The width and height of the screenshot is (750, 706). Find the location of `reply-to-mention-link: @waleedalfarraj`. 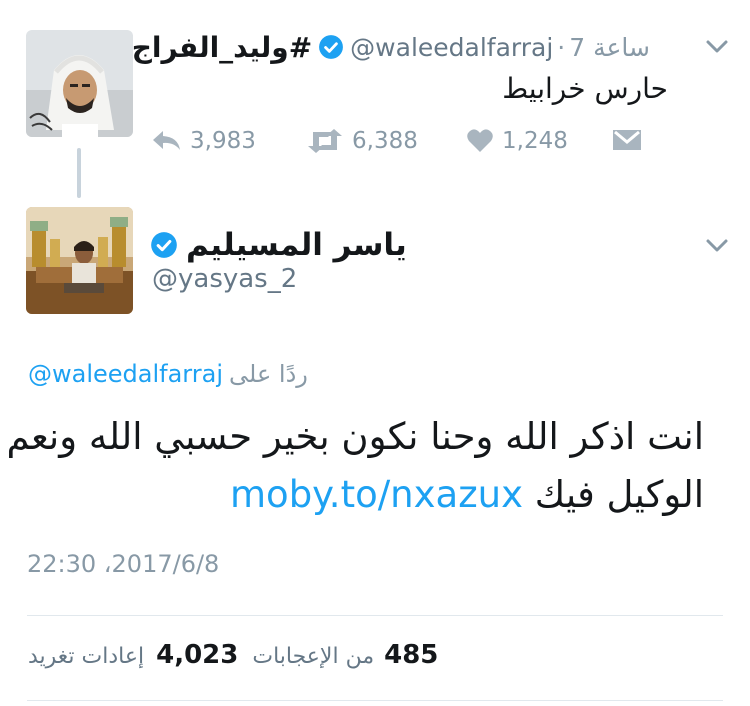

reply-to-mention-link: @waleedalfarraj is located at coordinates (125, 374).